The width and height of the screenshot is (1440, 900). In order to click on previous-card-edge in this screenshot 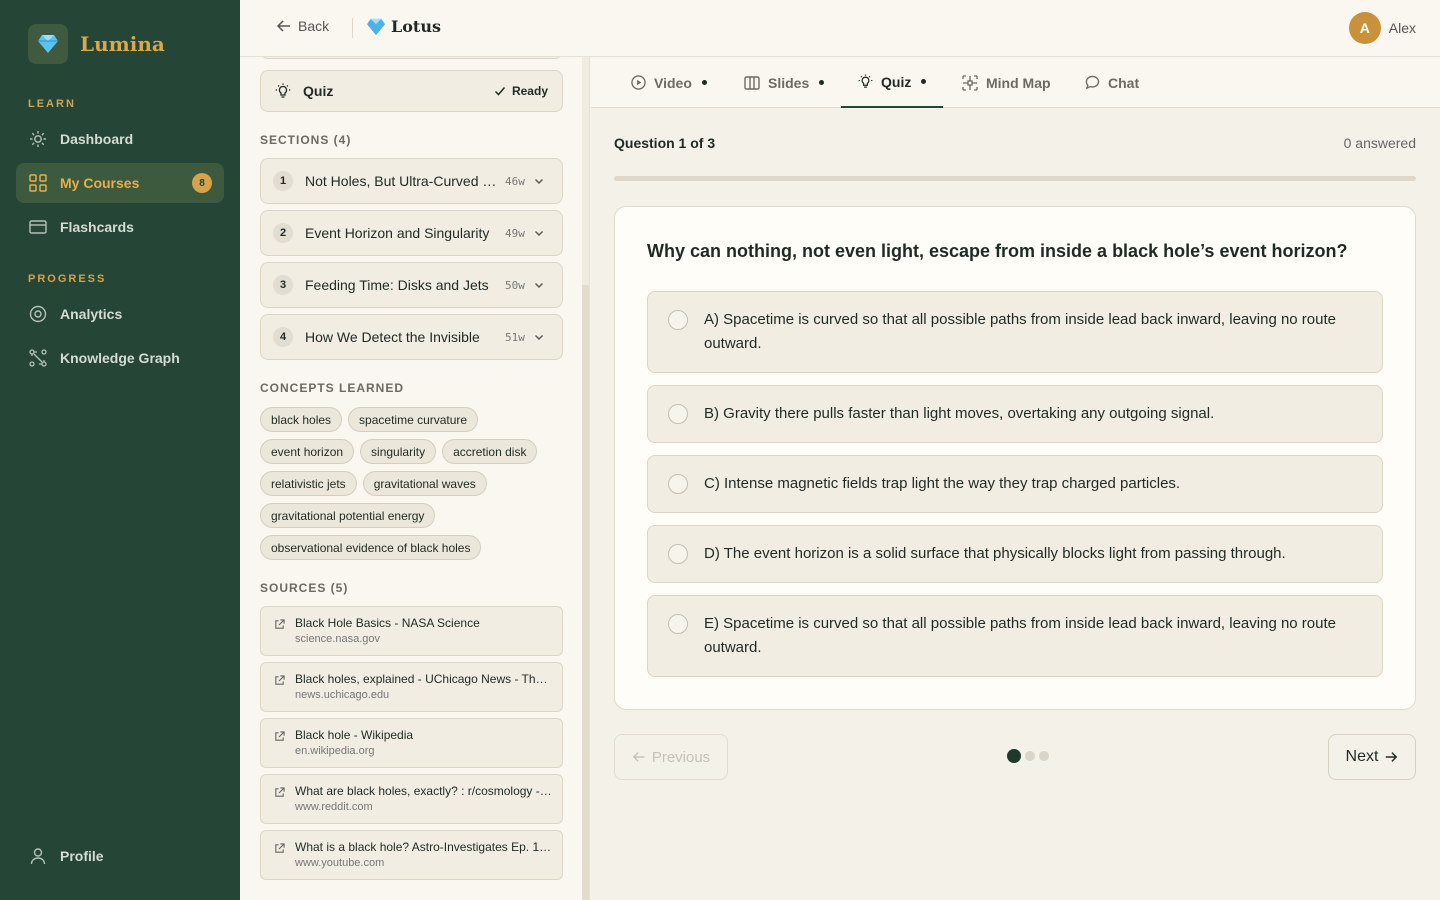, I will do `click(411, 58)`.